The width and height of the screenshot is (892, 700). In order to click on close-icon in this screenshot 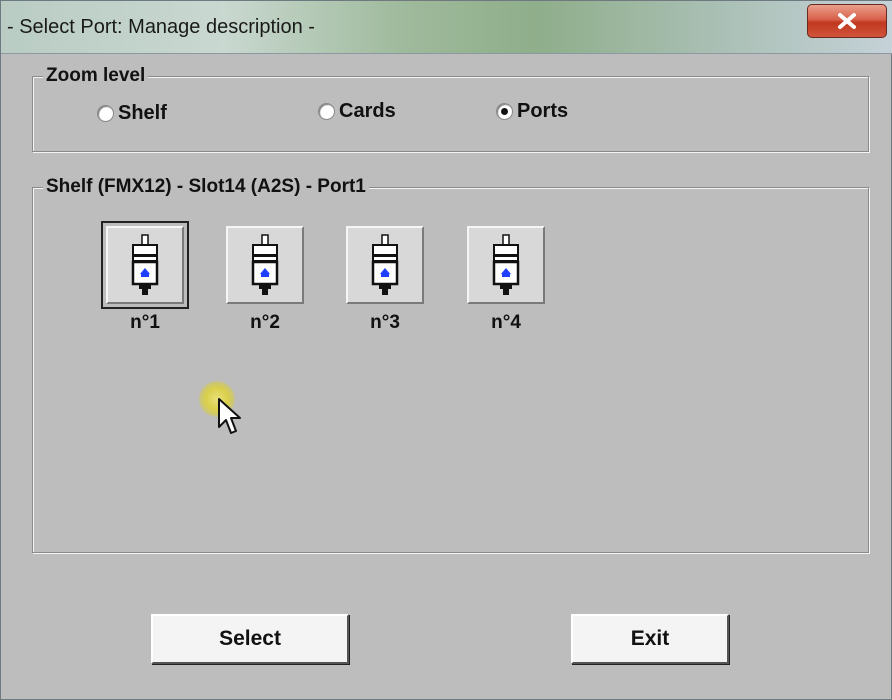, I will do `click(847, 21)`.